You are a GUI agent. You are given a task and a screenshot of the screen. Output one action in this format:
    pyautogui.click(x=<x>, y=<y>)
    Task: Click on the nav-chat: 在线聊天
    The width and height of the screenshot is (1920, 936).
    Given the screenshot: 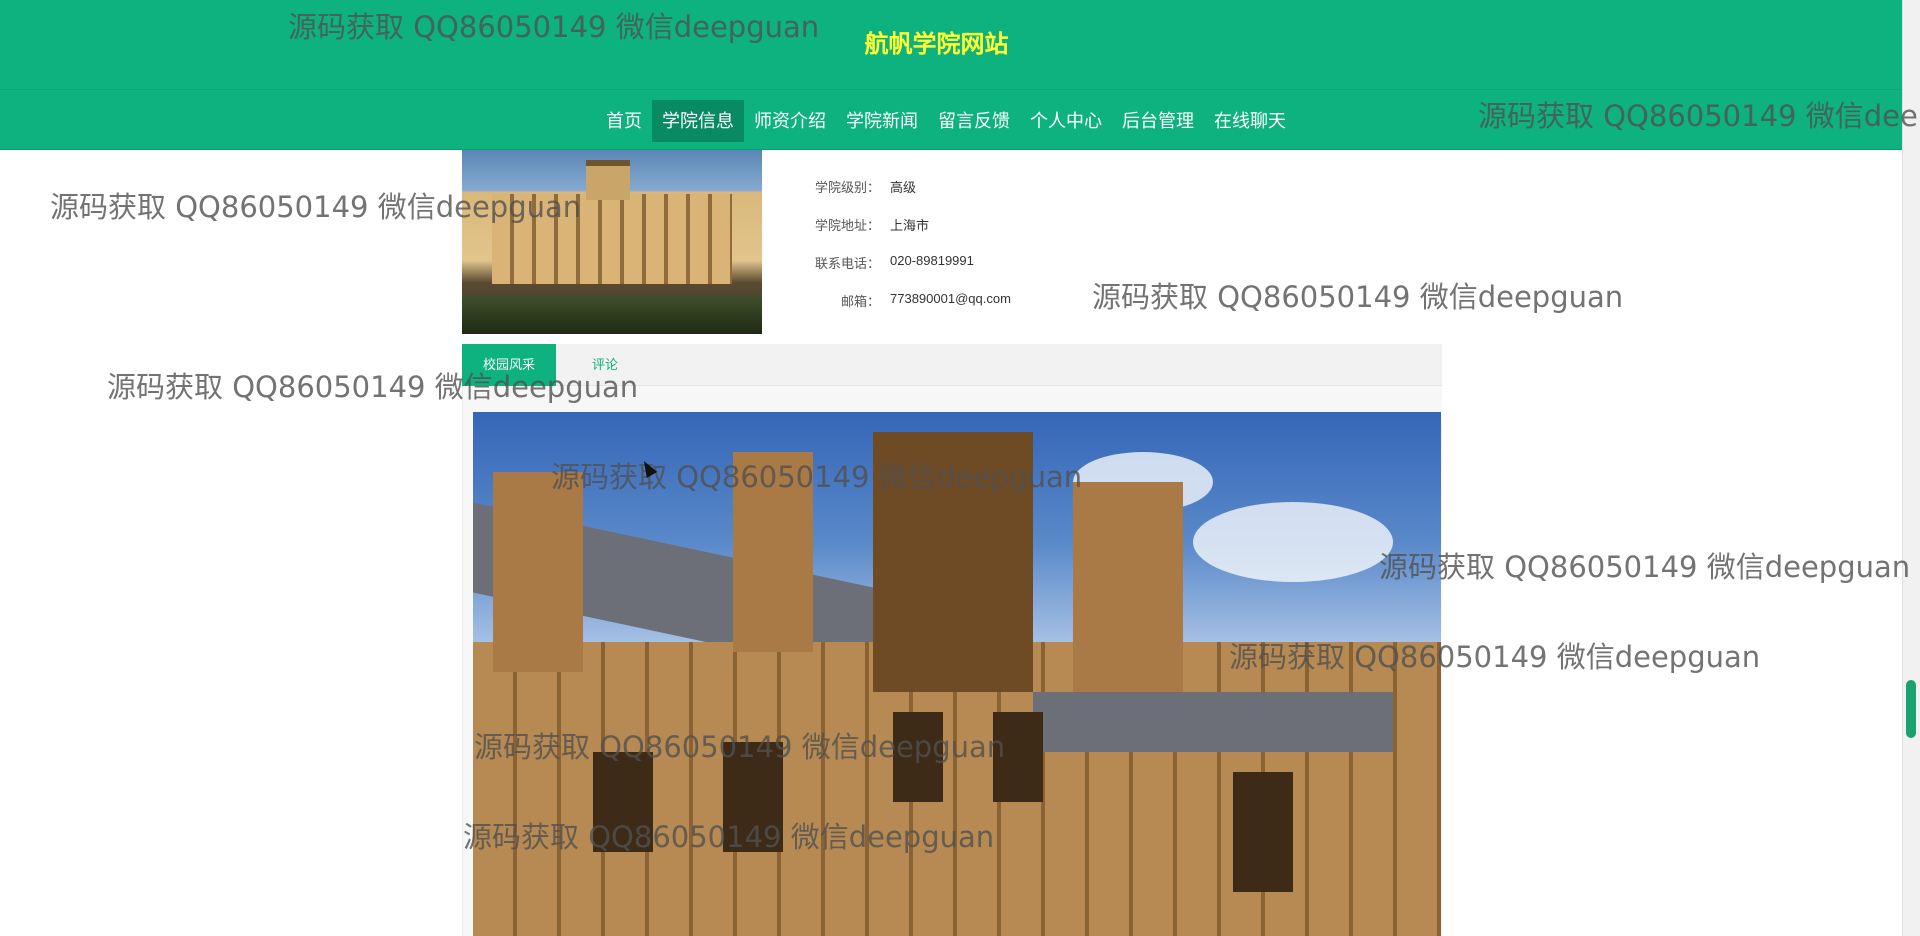 What is the action you would take?
    pyautogui.click(x=1250, y=121)
    